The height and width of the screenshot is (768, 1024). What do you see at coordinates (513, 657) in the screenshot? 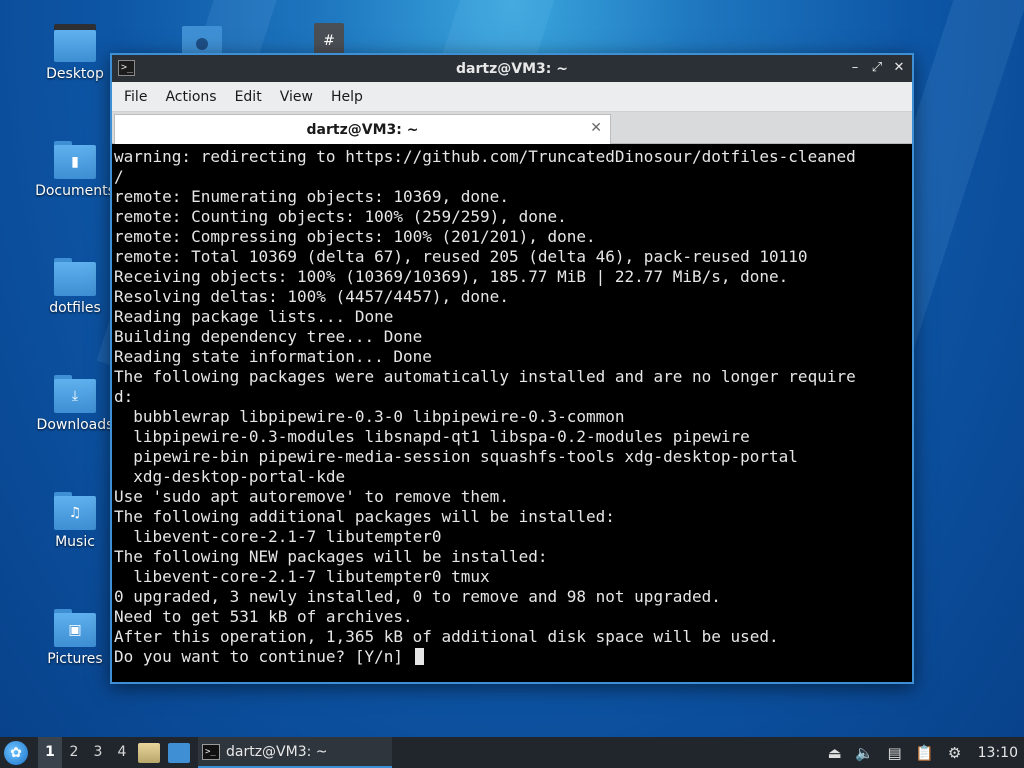
I see `terminal-prompt-line: Do you want to continue? [Y/n]` at bounding box center [513, 657].